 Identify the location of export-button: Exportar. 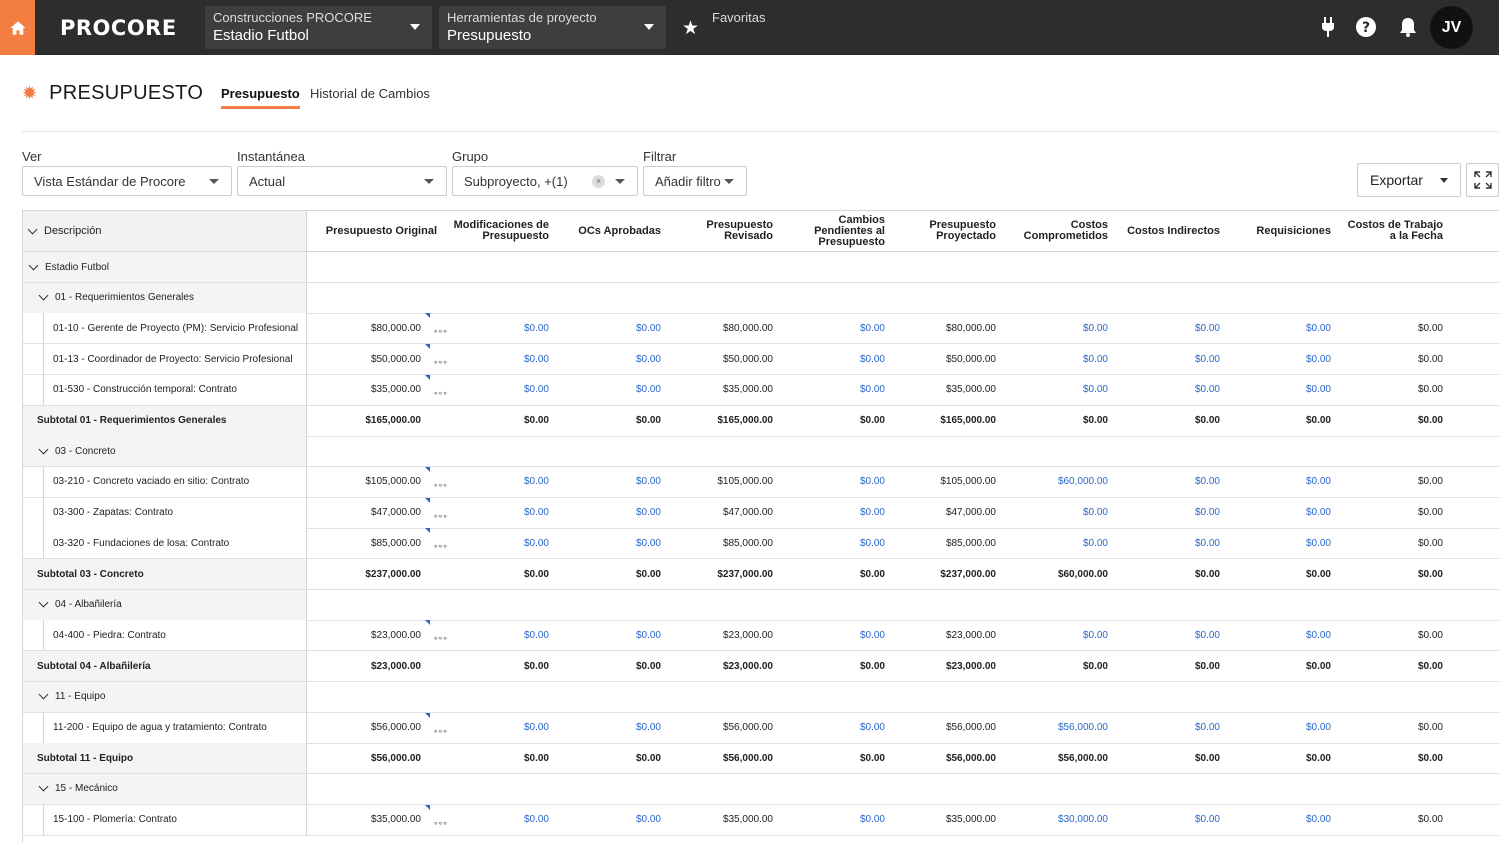
(1409, 180).